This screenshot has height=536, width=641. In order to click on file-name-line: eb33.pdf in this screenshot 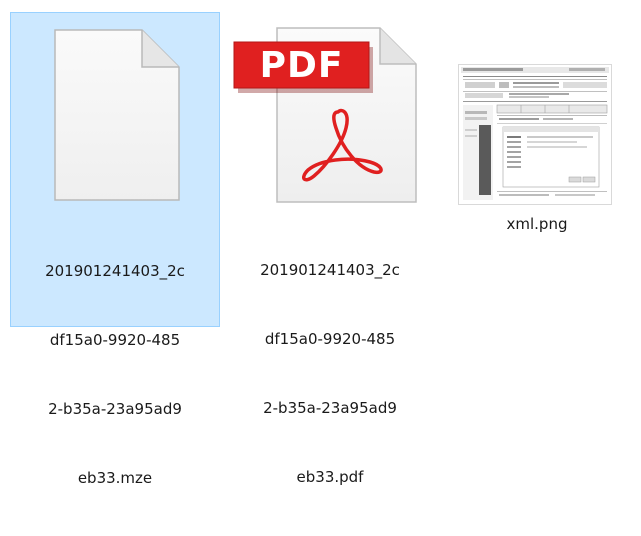, I will do `click(330, 477)`.